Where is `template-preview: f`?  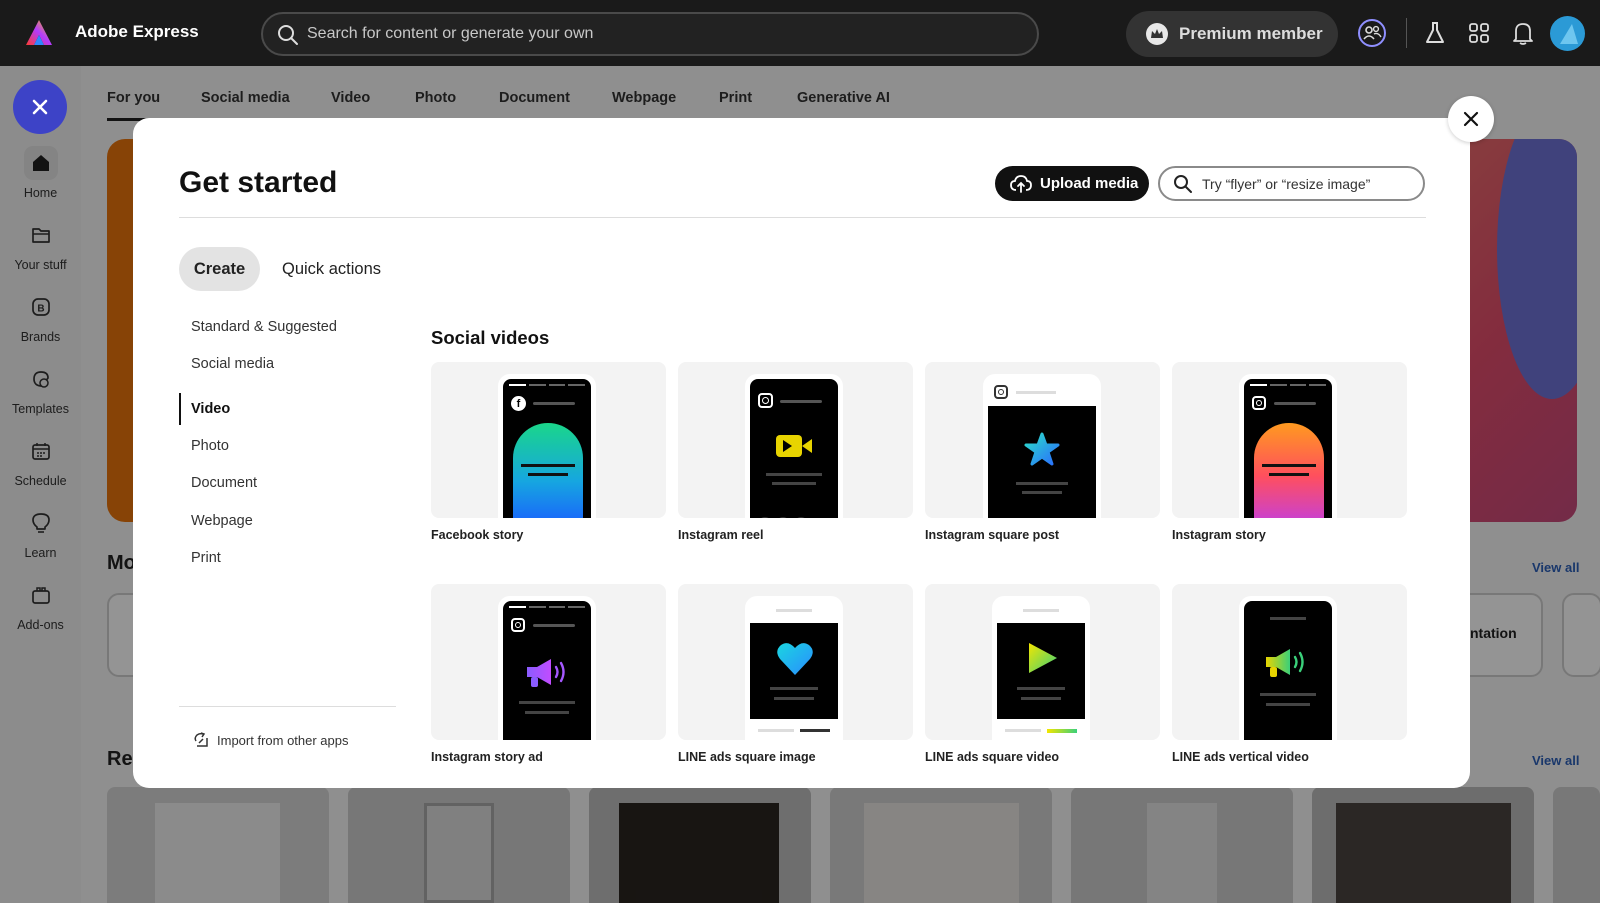
template-preview: f is located at coordinates (548, 440).